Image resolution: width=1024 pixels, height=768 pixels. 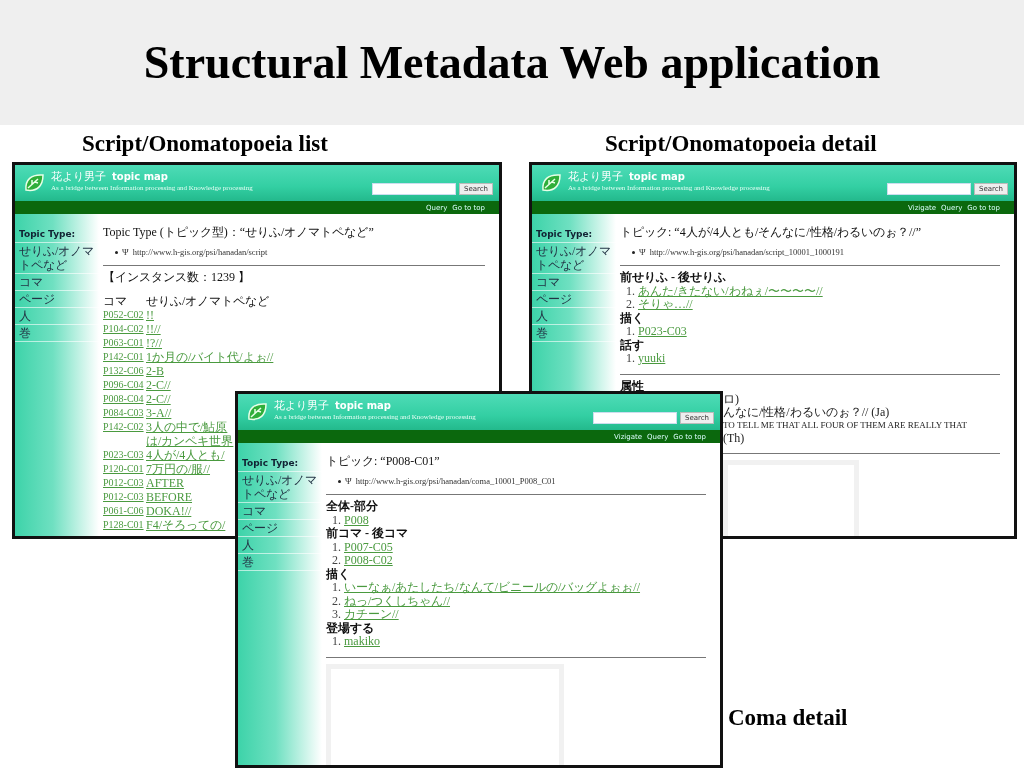 I want to click on uri-text: http://www.h-gis.org/psi/hanadan/coma_10001_P008_C01, so click(x=455, y=481).